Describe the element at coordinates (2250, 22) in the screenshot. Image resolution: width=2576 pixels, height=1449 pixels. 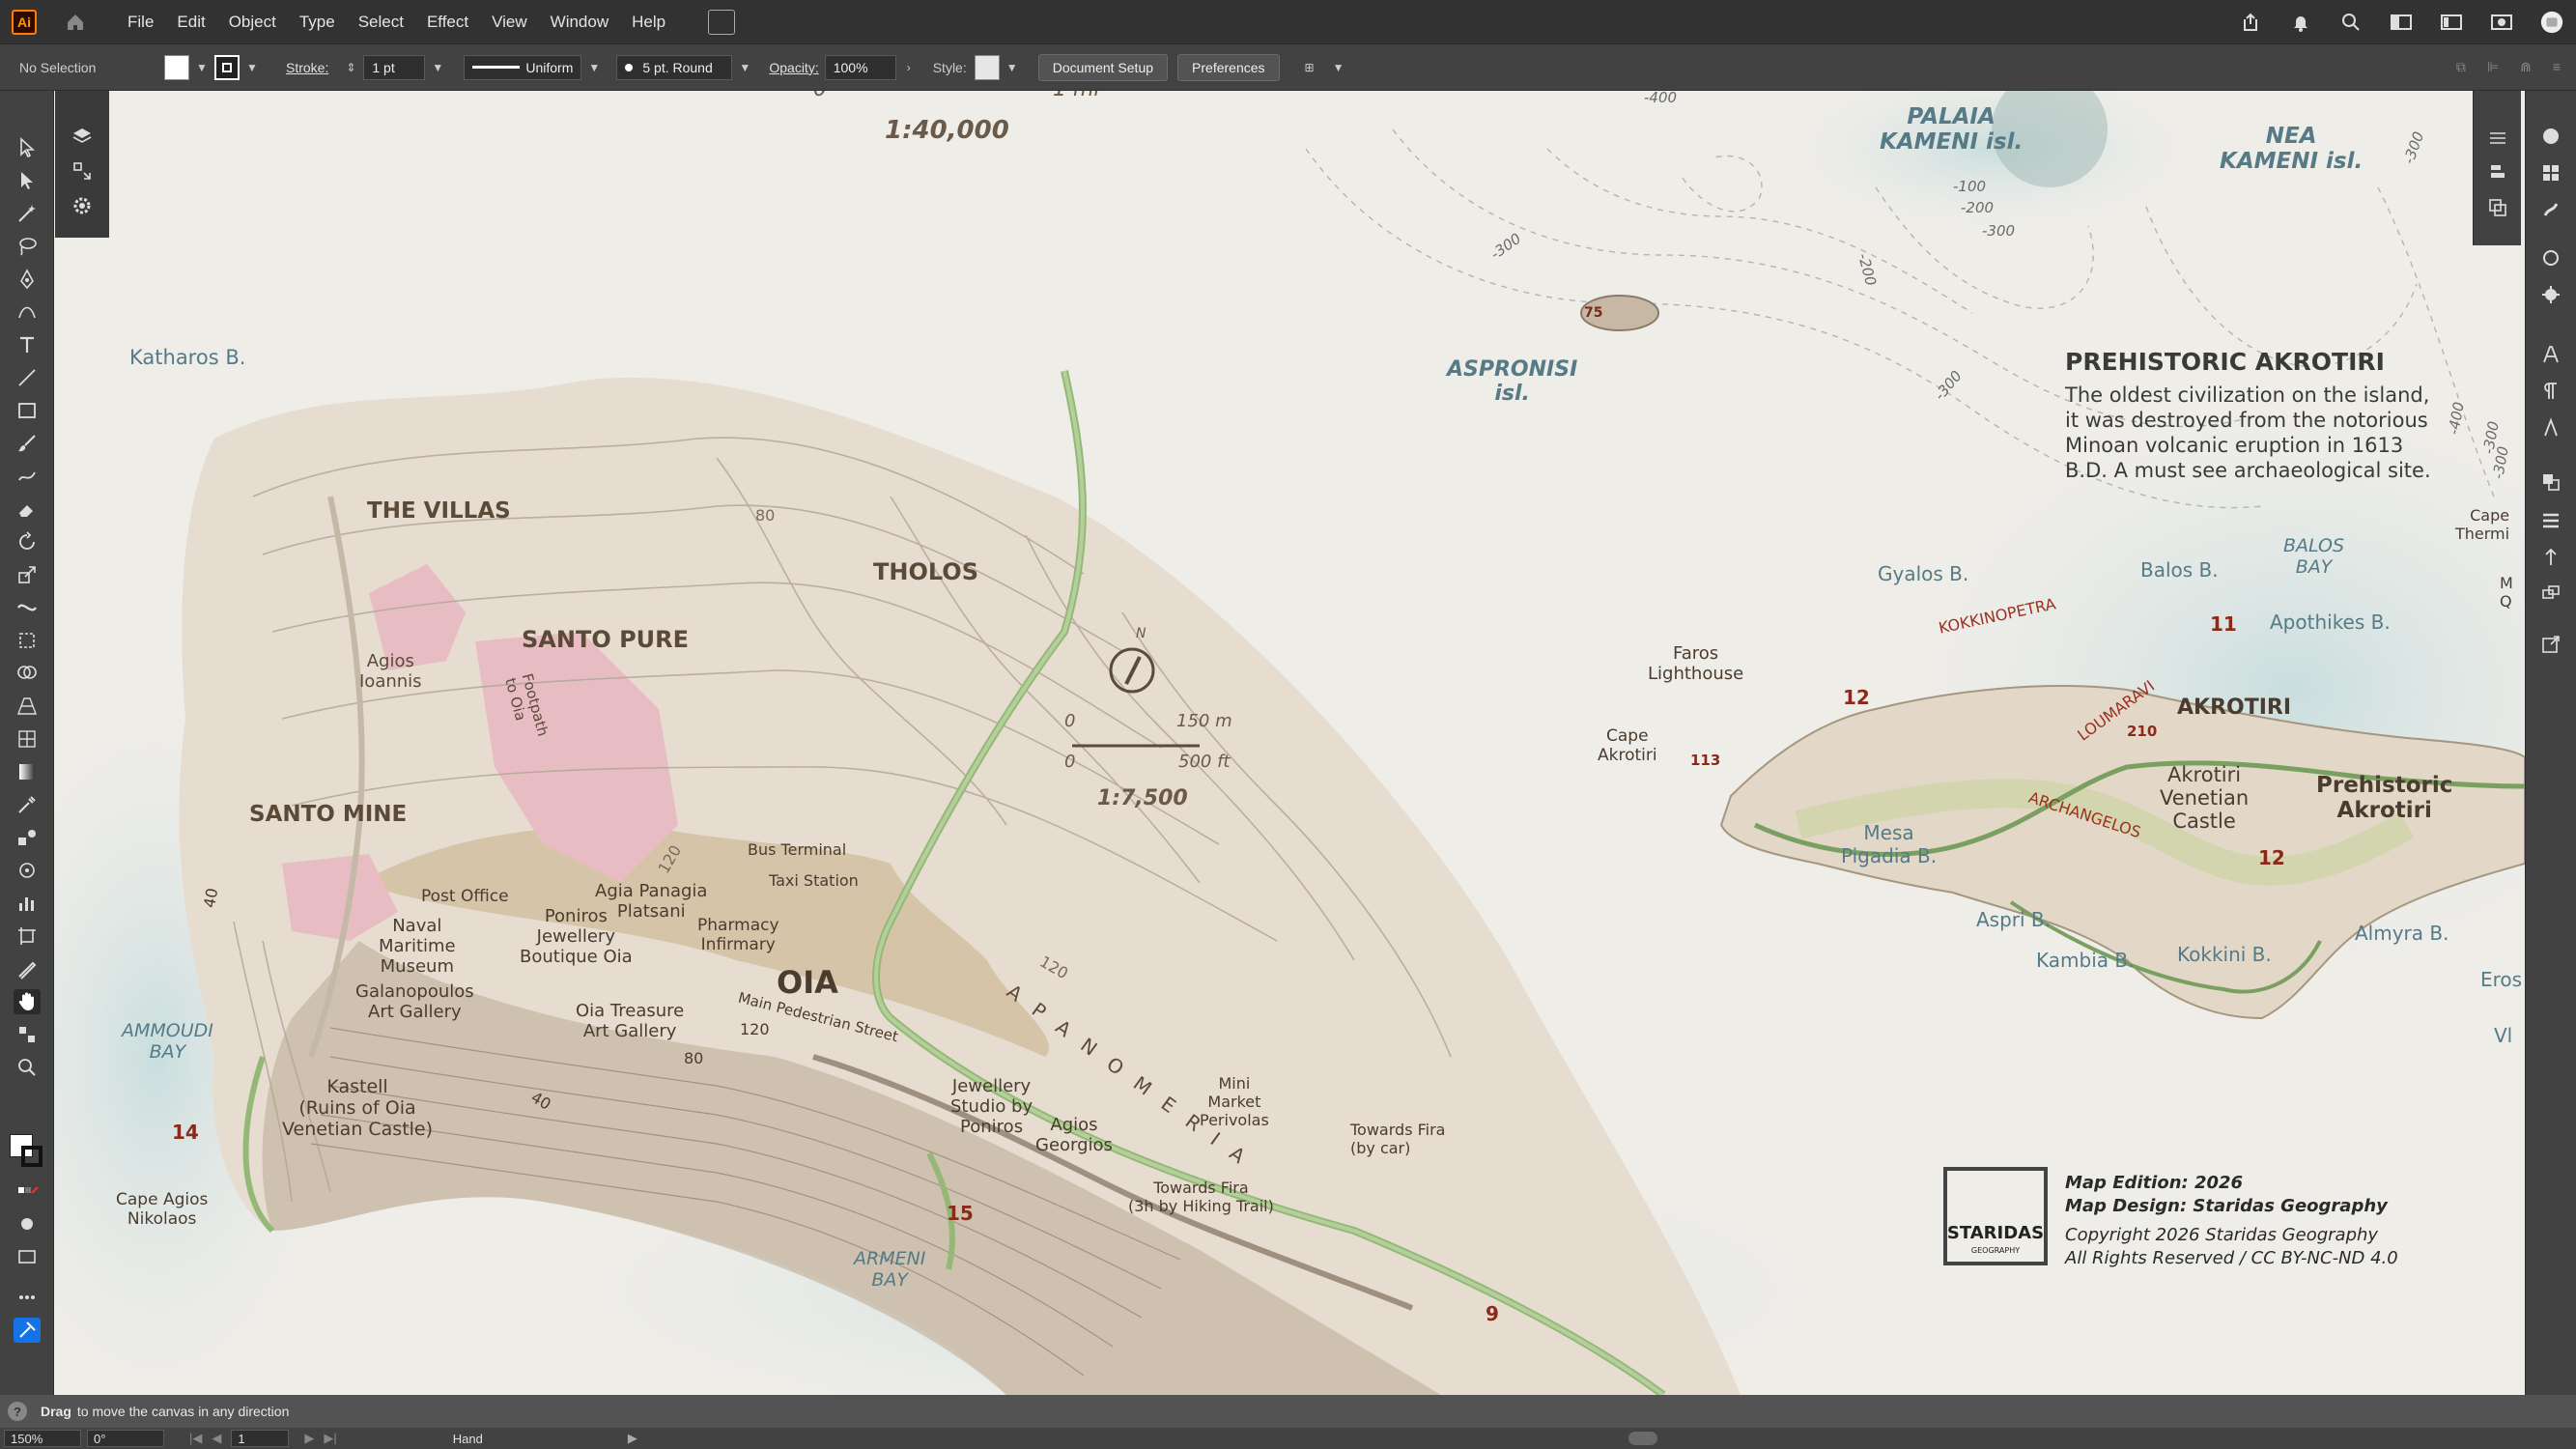
I see `share-icon` at that location.